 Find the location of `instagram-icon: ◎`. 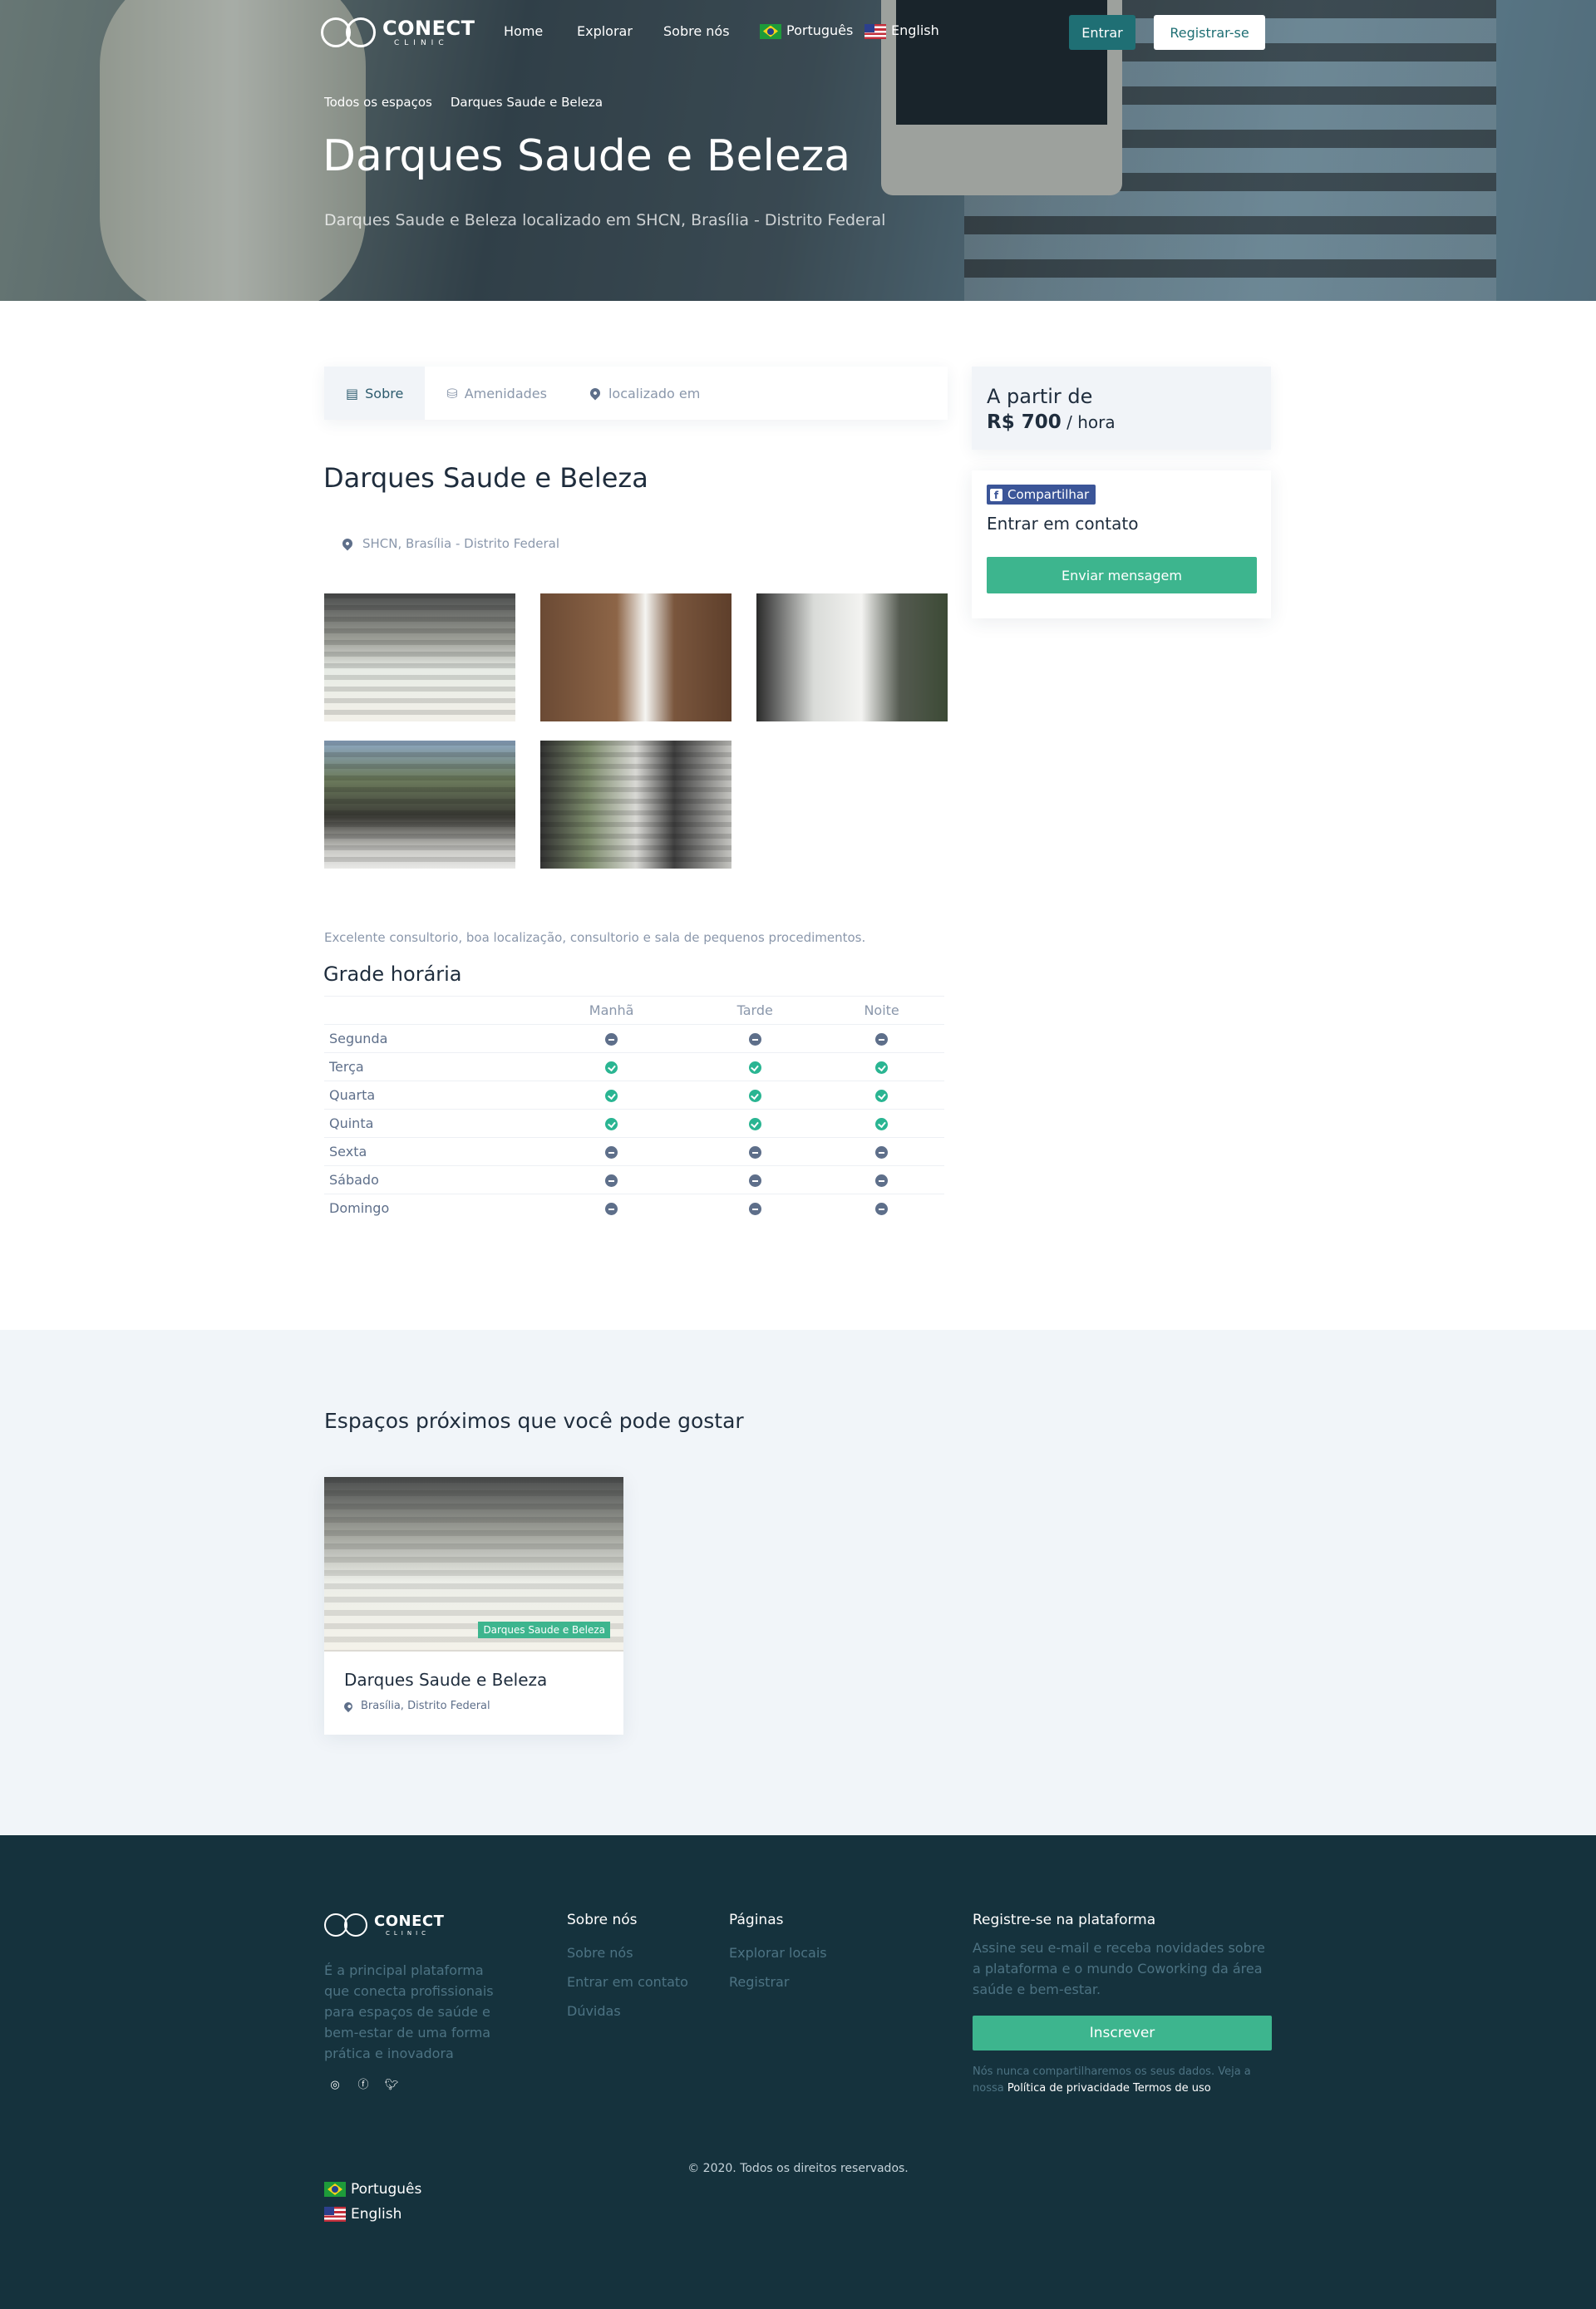

instagram-icon: ◎ is located at coordinates (335, 2085).